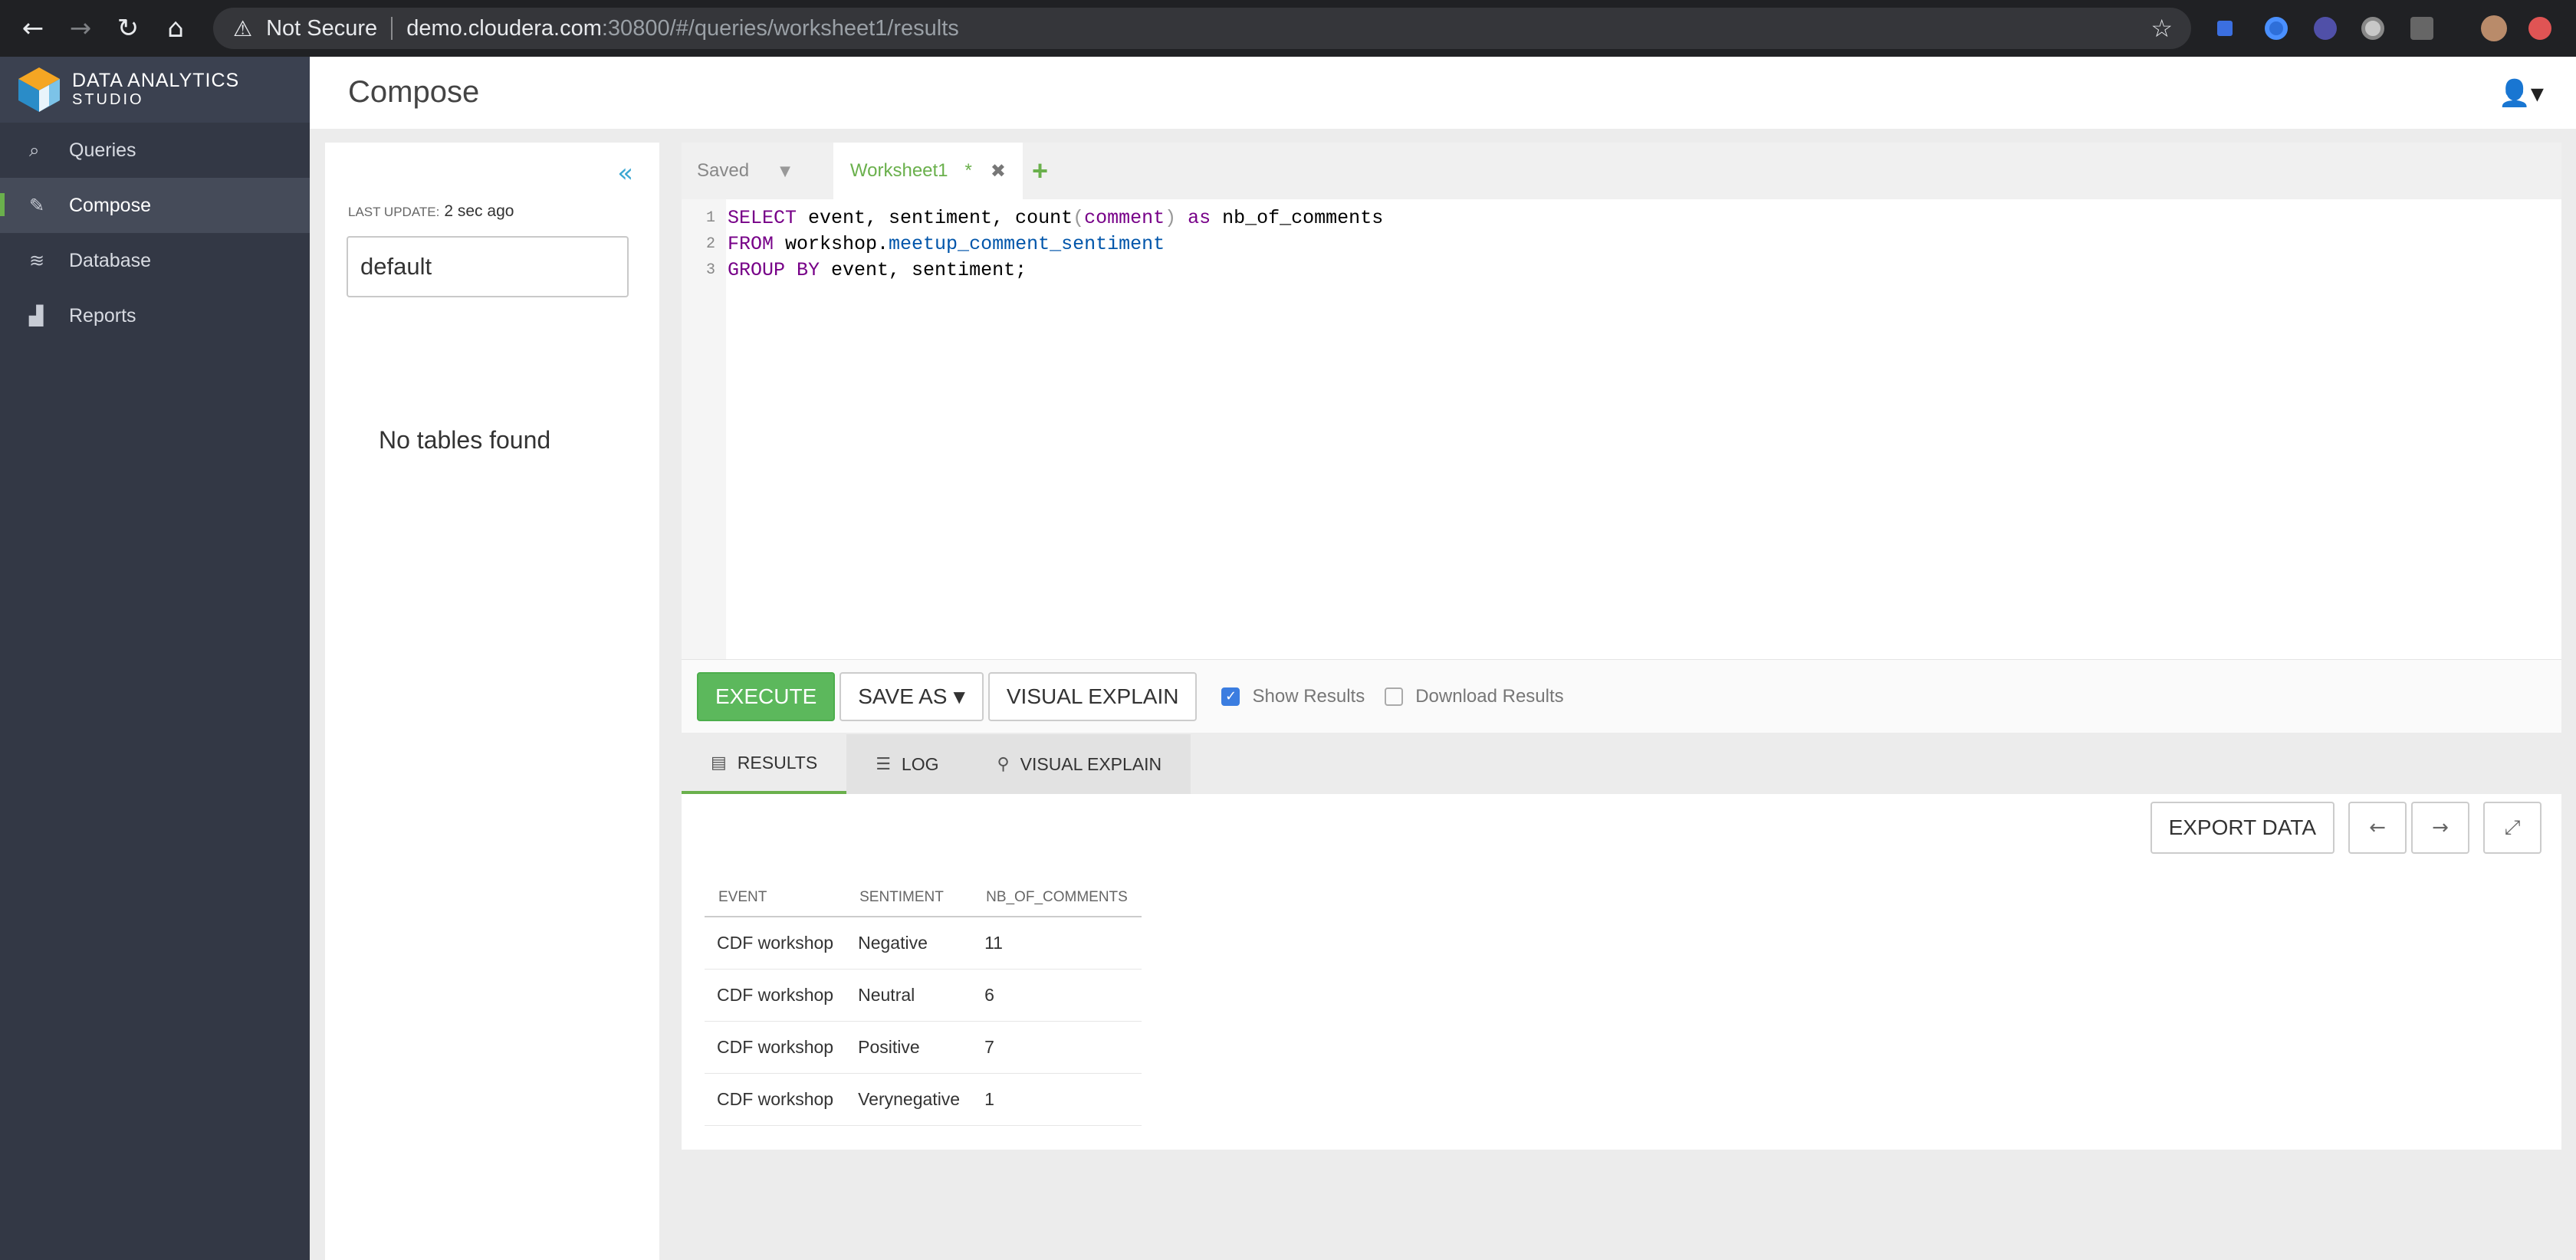  I want to click on line-number: 2, so click(710, 244).